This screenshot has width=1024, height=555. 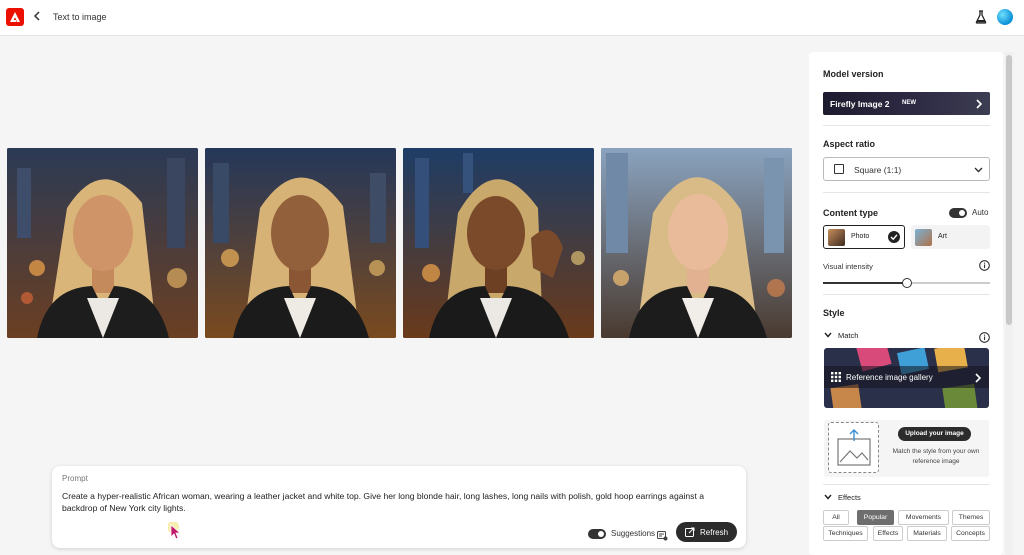 I want to click on visual-intensity-label: Visual intensity, so click(x=848, y=266).